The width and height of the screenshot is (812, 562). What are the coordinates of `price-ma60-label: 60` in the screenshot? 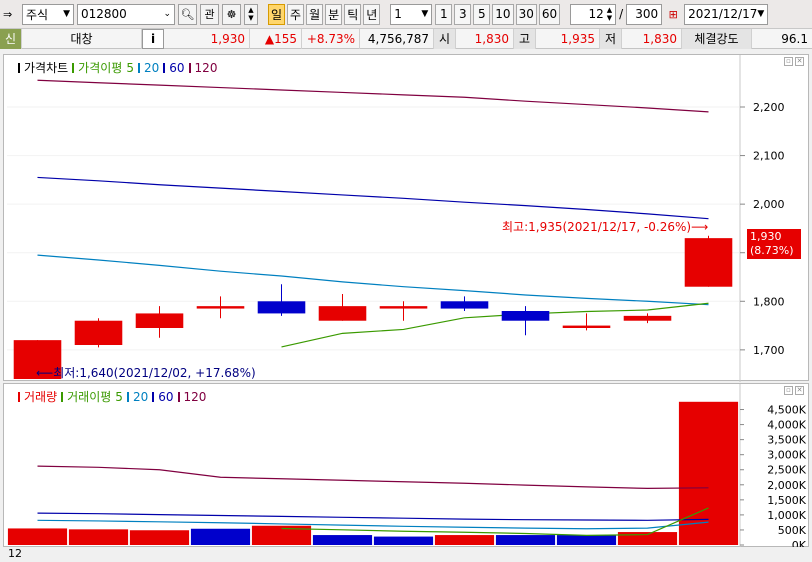 It's located at (176, 68).